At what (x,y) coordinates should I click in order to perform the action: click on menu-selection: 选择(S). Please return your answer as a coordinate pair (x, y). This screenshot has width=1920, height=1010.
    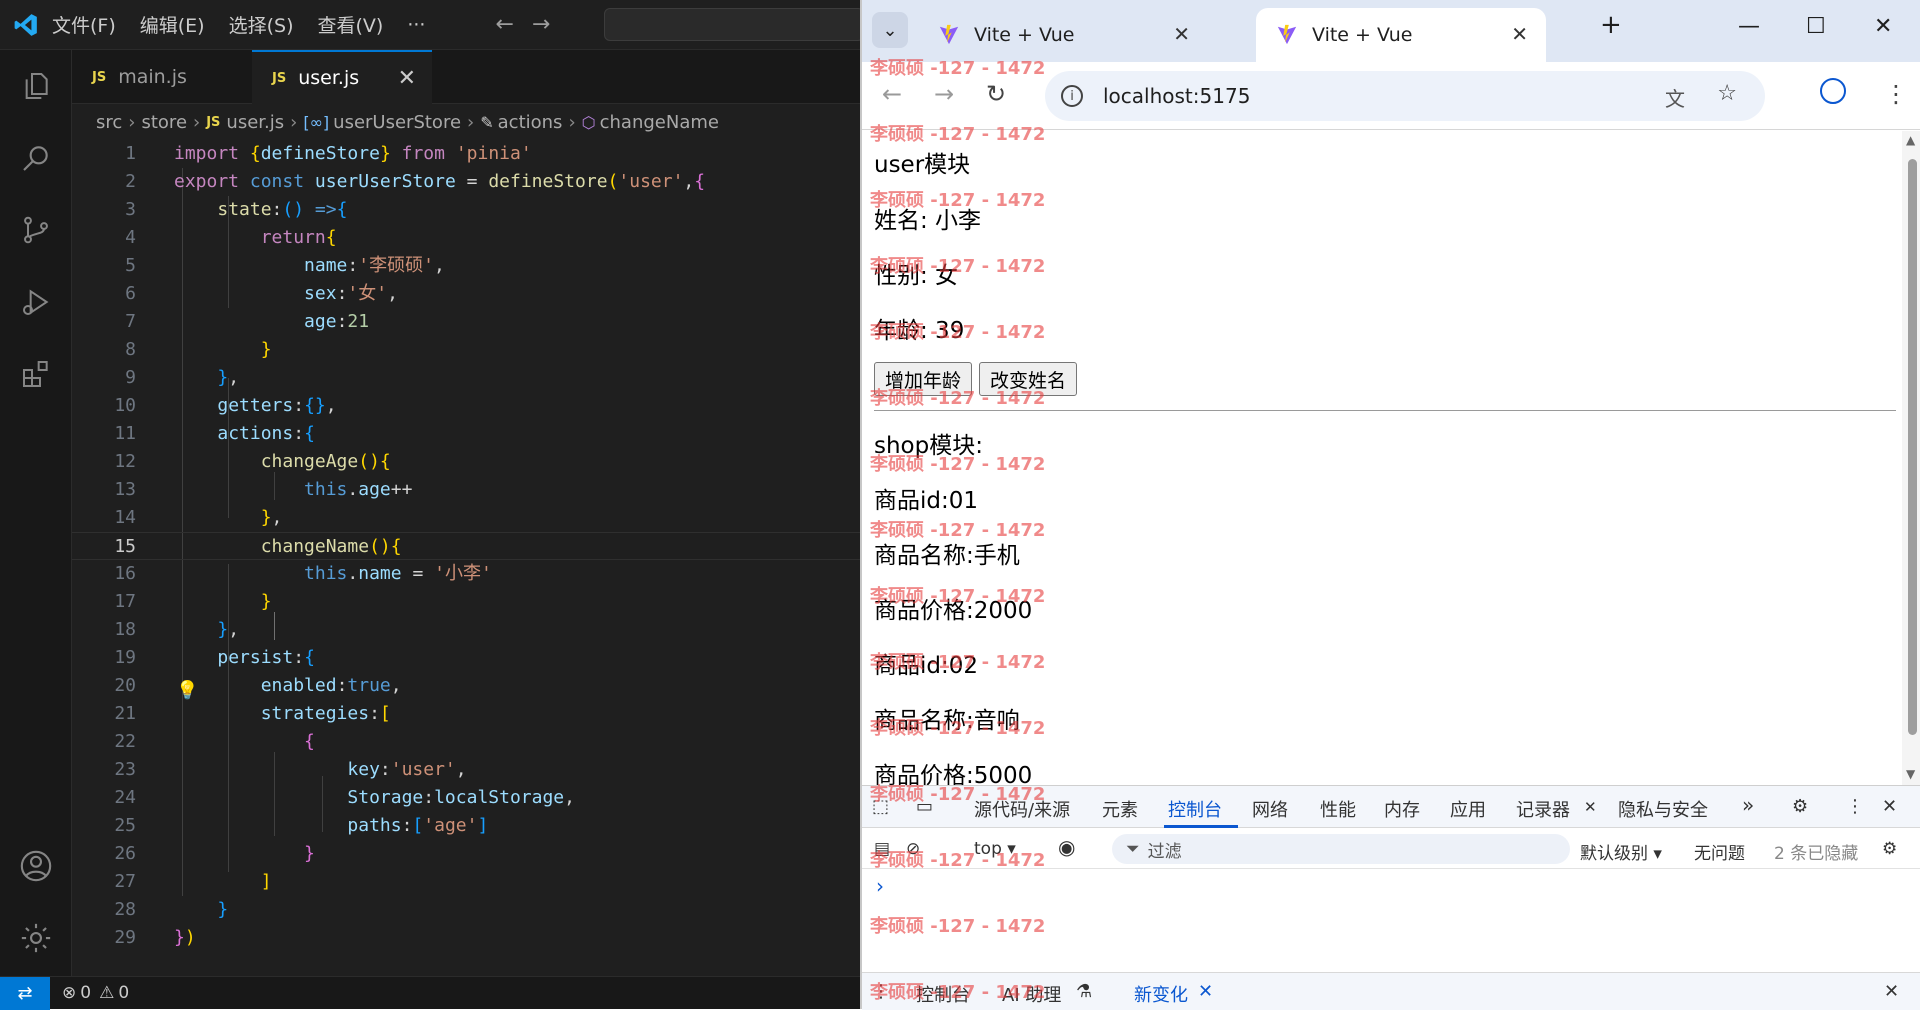
    Looking at the image, I should click on (261, 24).